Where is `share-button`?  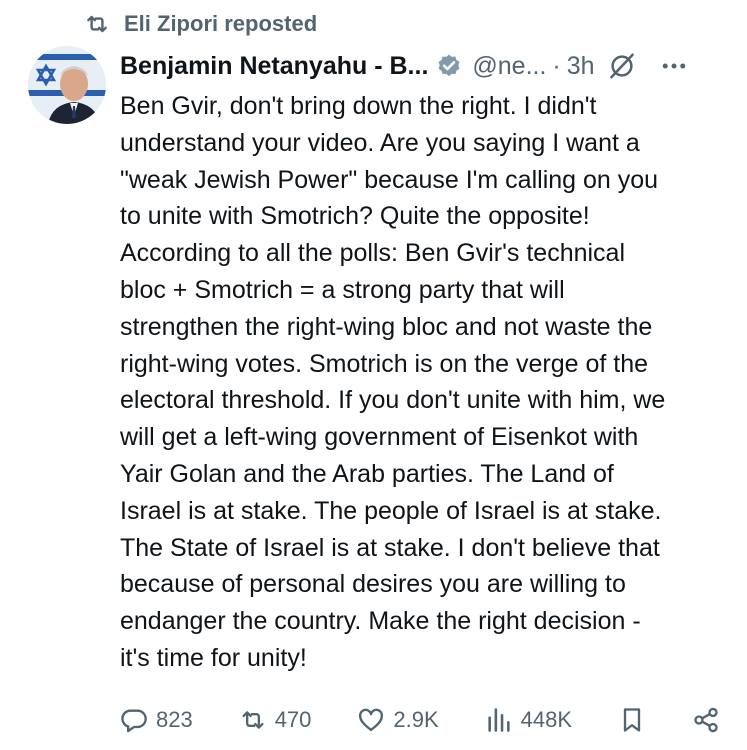 share-button is located at coordinates (706, 720).